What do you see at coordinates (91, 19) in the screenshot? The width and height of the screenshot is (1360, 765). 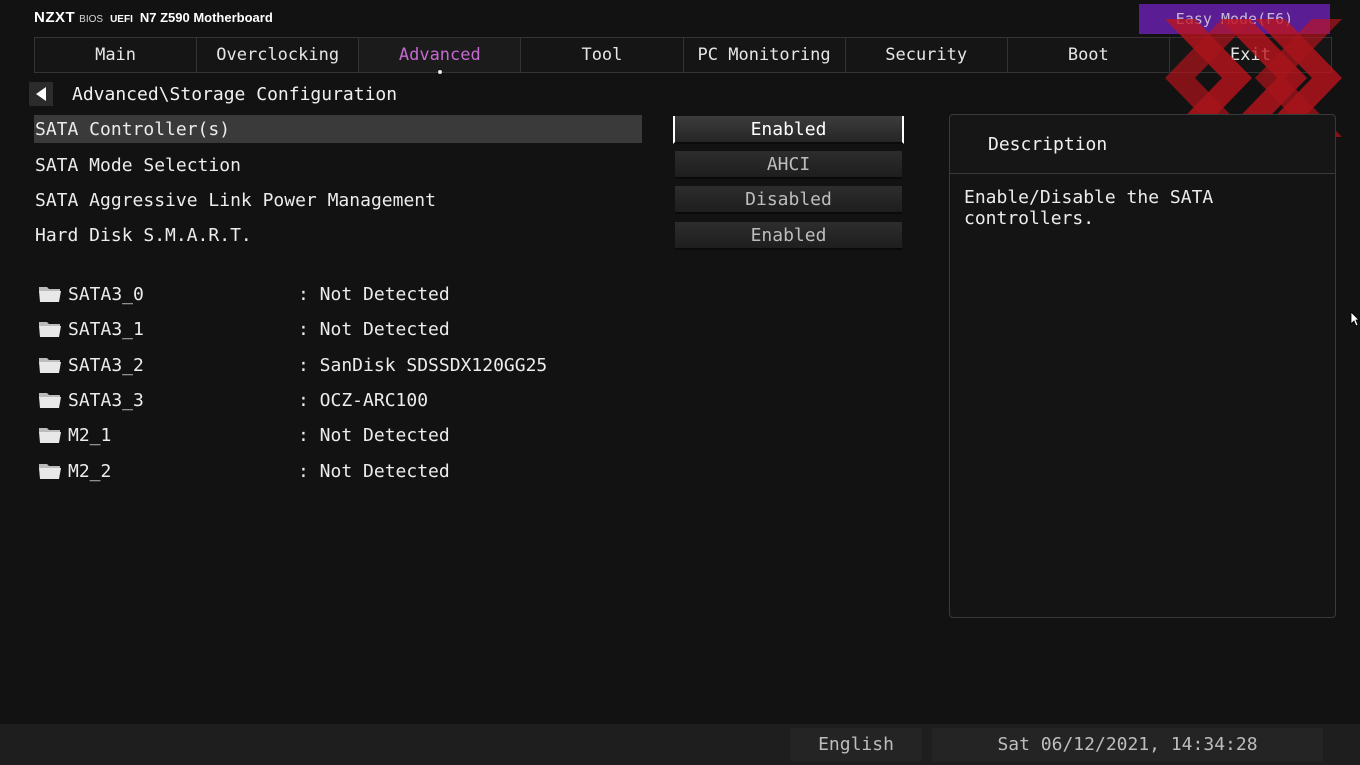 I see `bios-label: BIOS` at bounding box center [91, 19].